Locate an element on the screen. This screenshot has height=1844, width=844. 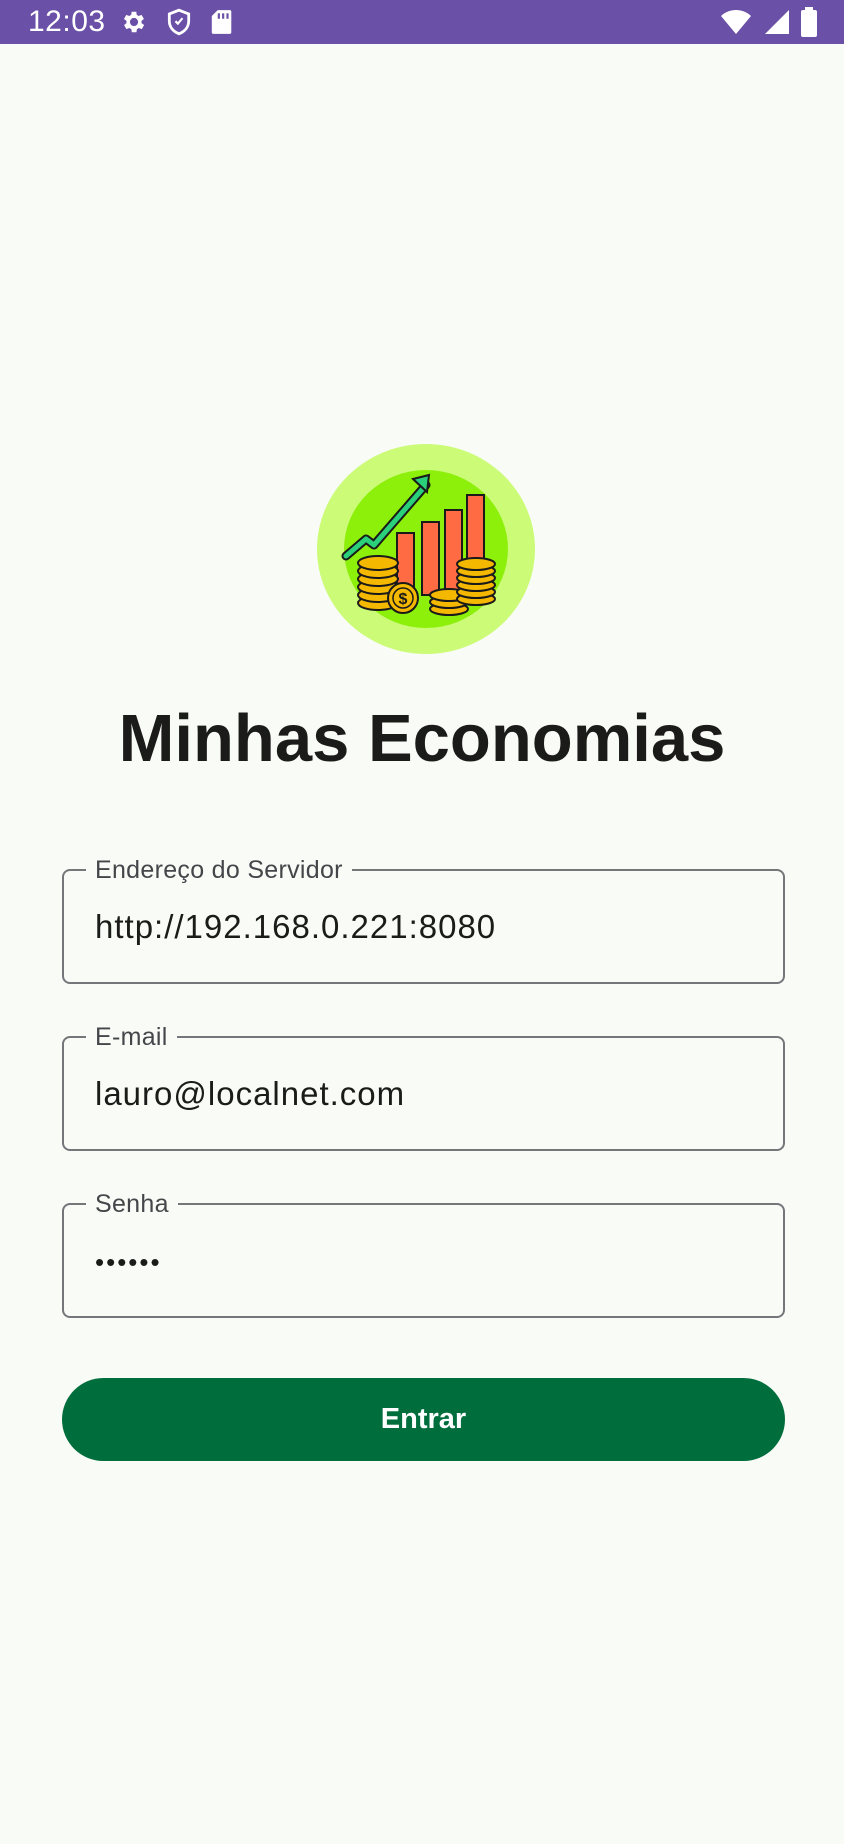
server-address-input is located at coordinates (425, 926).